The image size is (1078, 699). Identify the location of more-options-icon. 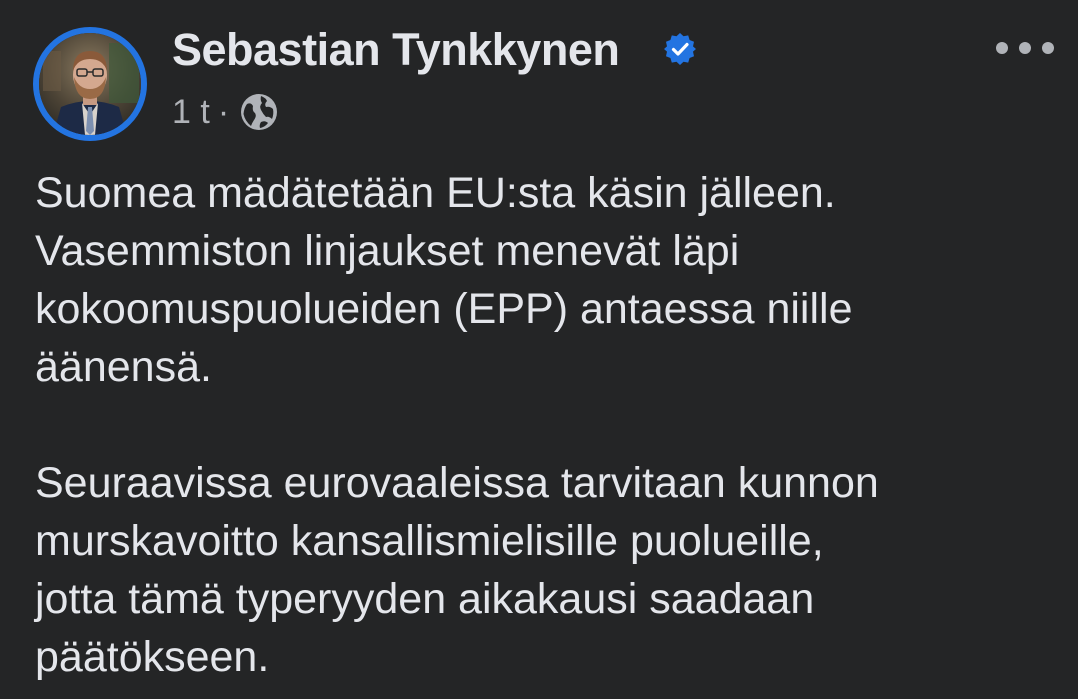
(1025, 48).